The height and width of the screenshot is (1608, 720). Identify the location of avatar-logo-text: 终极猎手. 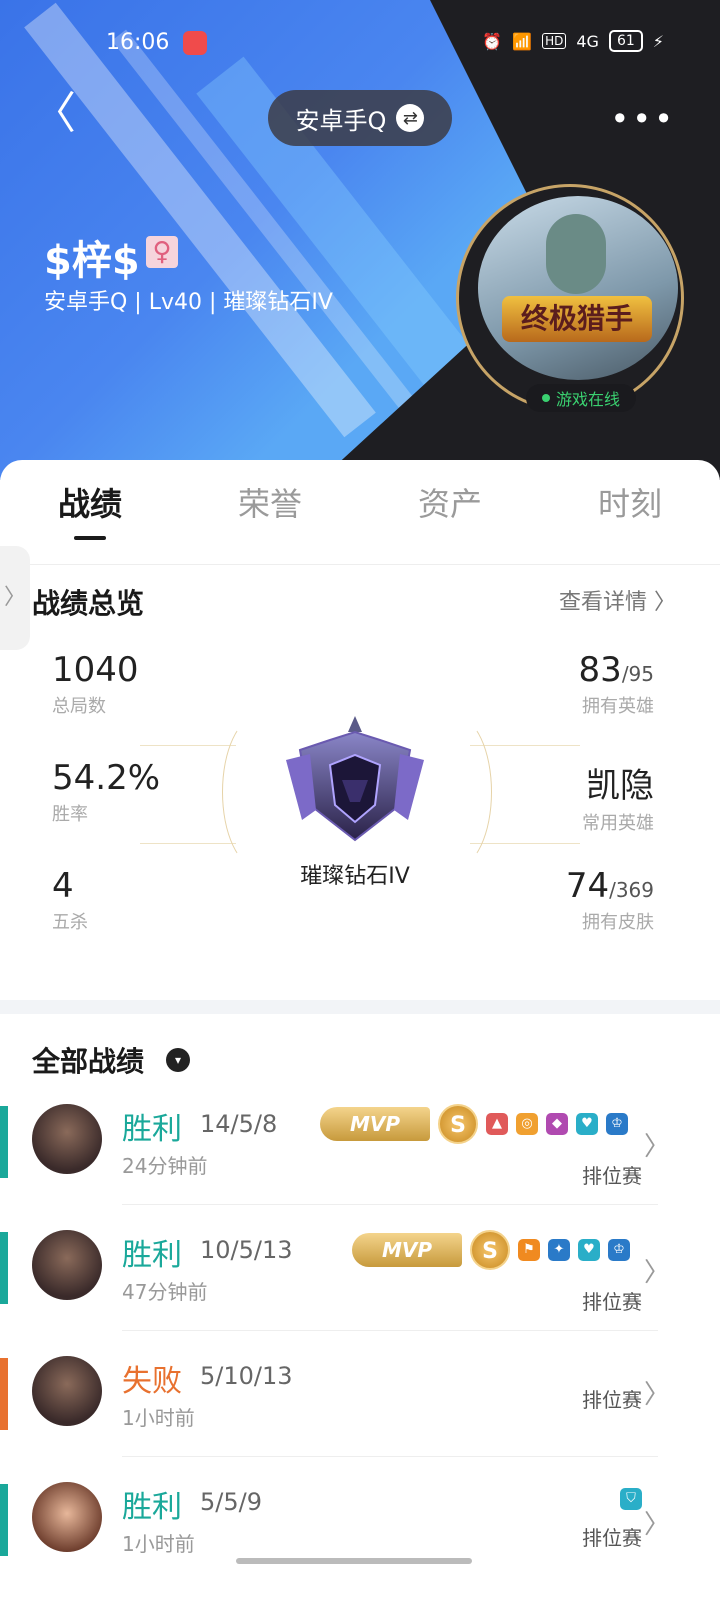
(577, 319).